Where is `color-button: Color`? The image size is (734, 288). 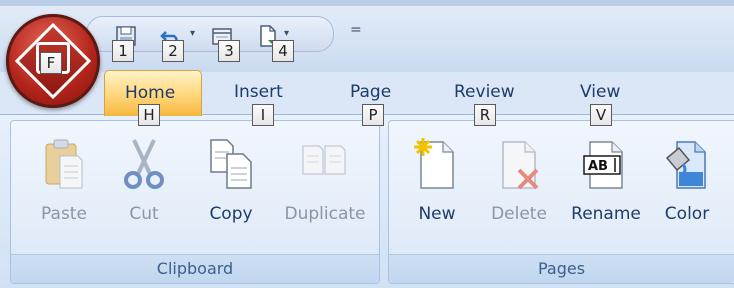 color-button: Color is located at coordinates (687, 183).